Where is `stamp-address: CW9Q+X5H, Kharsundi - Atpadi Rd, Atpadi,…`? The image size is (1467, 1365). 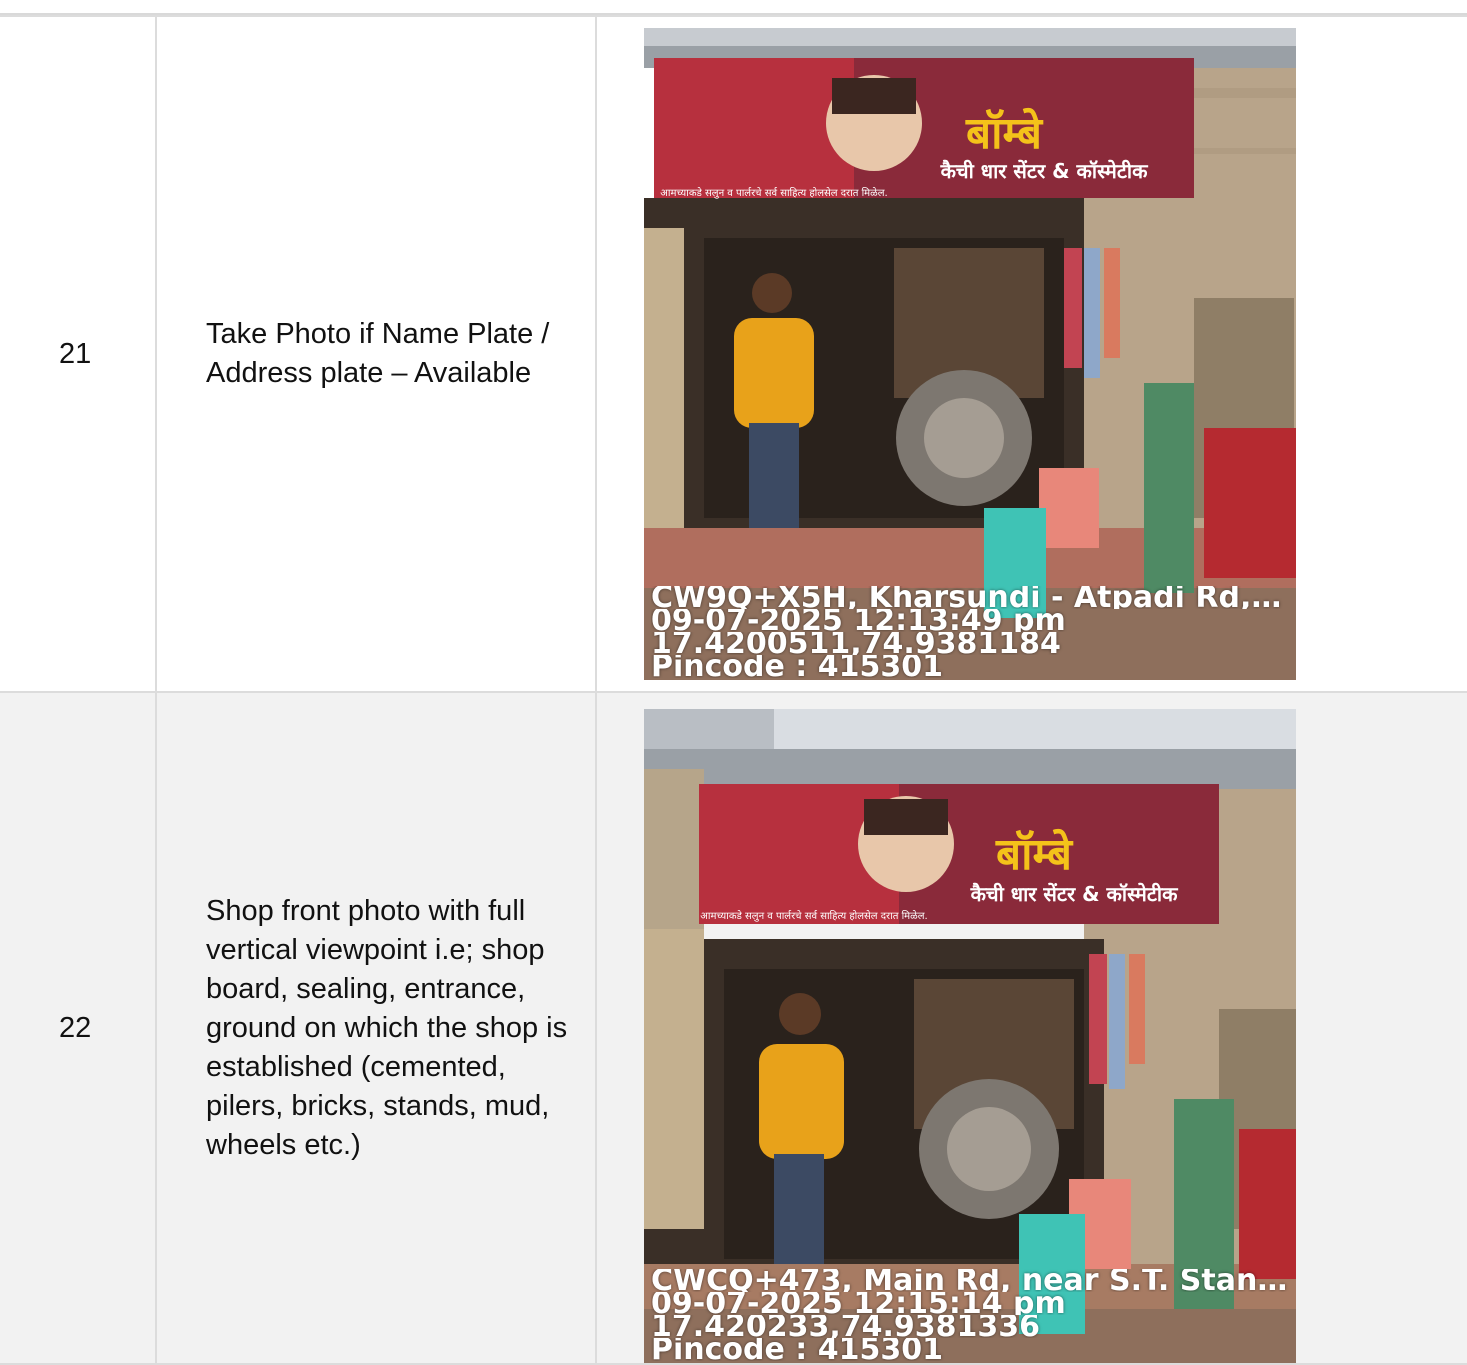
stamp-address: CW9Q+X5H, Kharsundi - Atpadi Rd, Atpadi,… is located at coordinates (971, 597).